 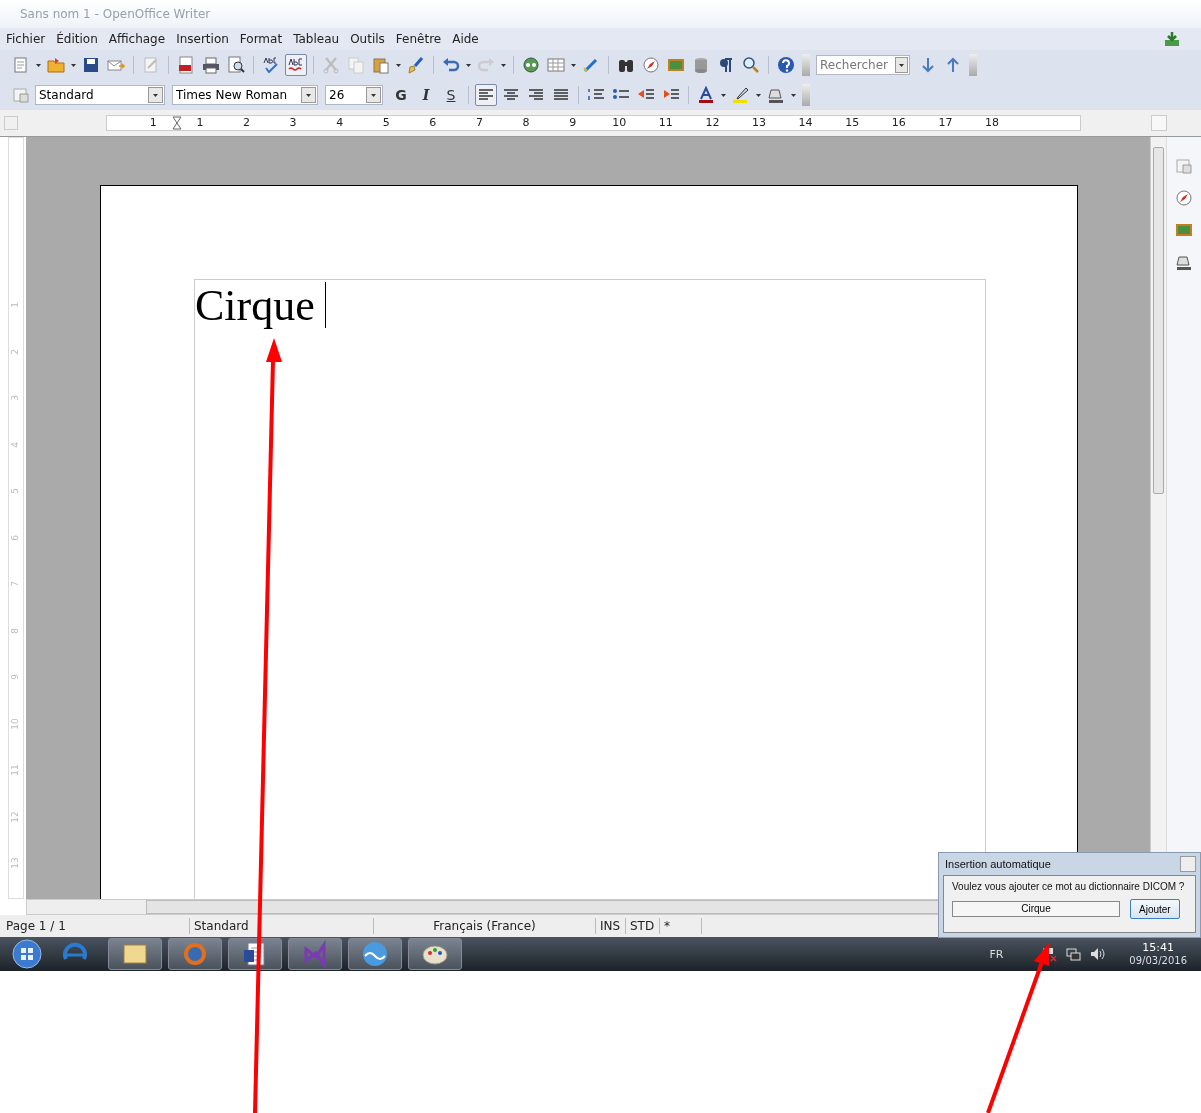 I want to click on pilcrow-icon, so click(x=726, y=65).